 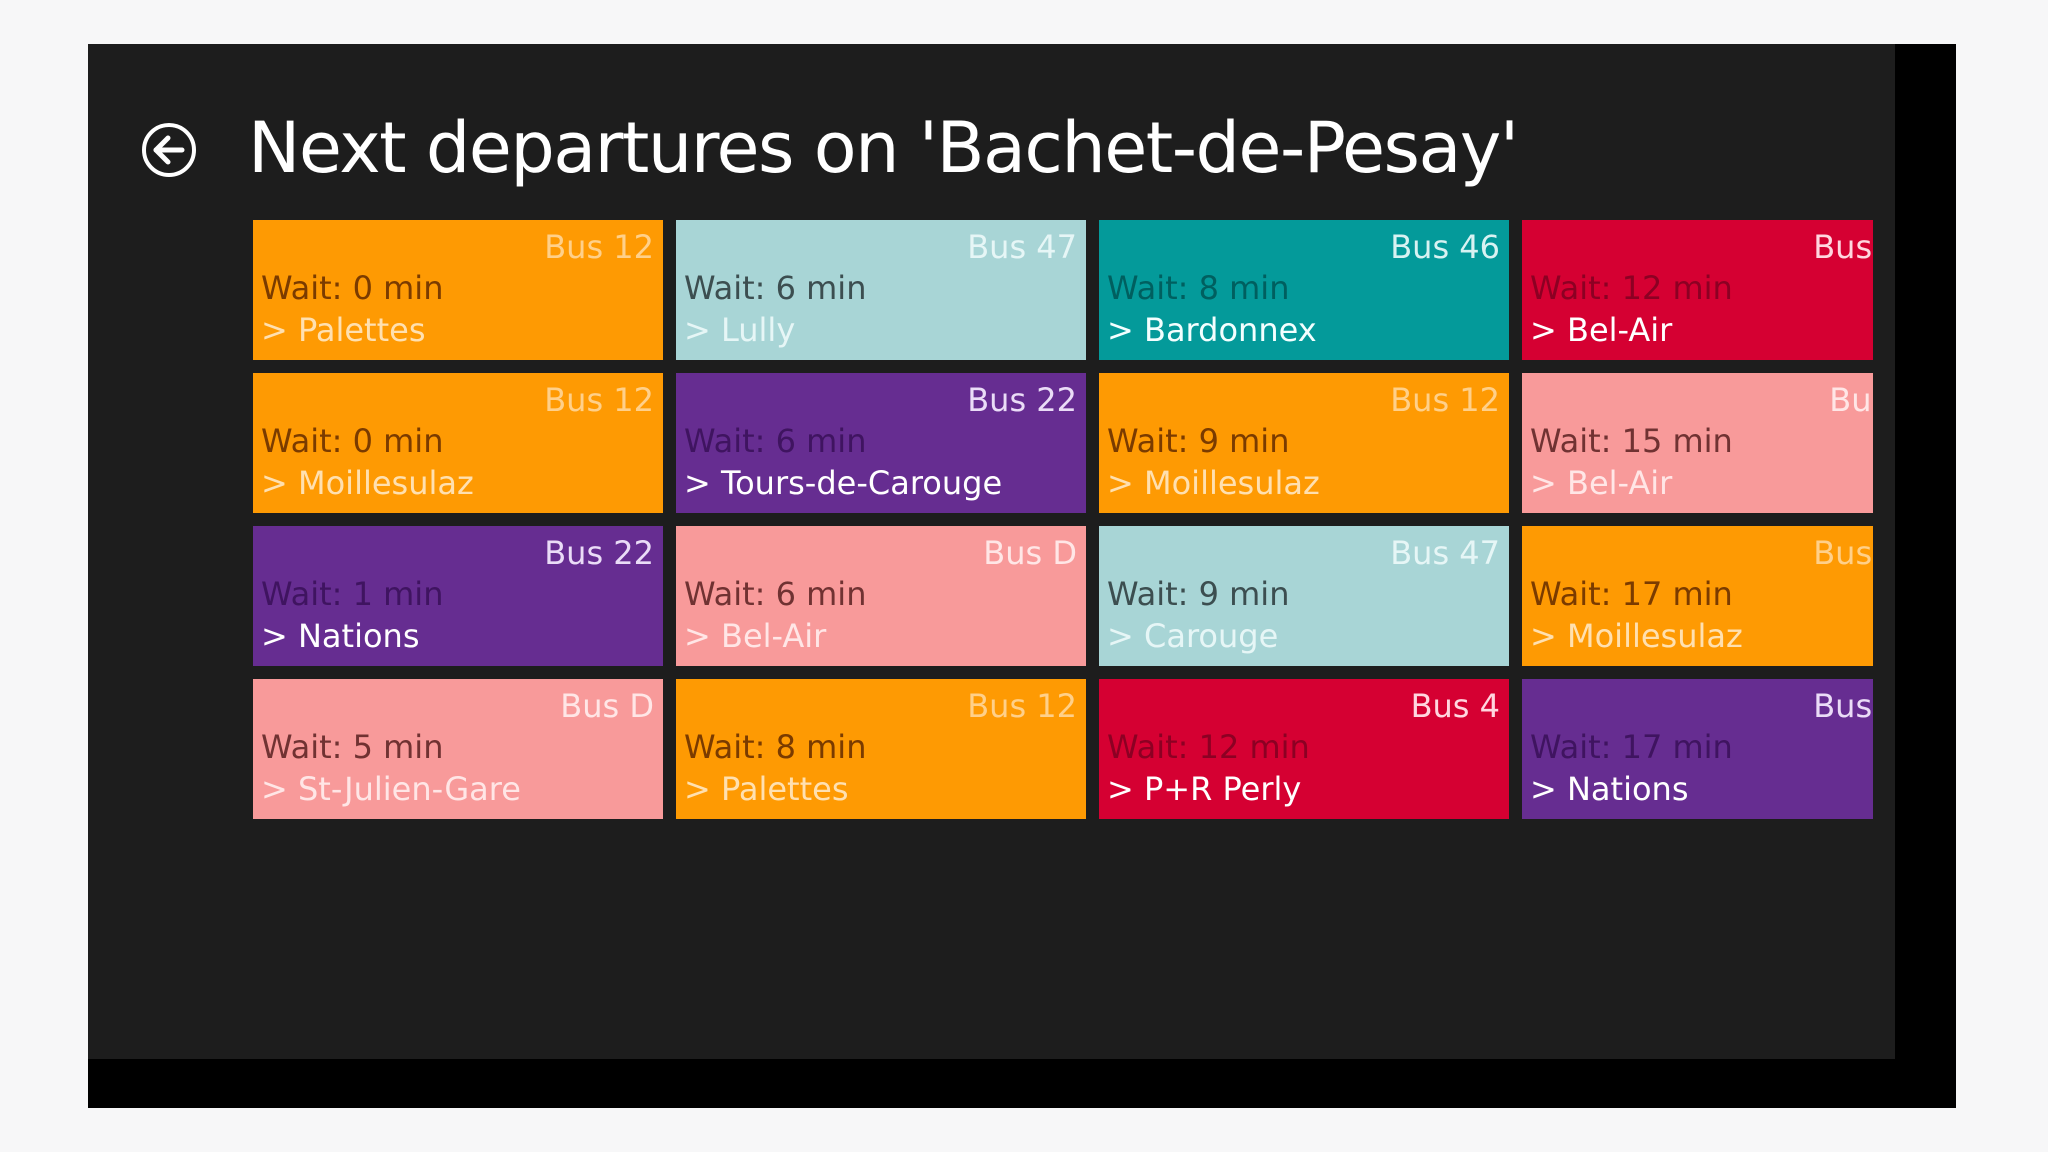 What do you see at coordinates (1193, 636) in the screenshot?
I see `destination-label: > Carouge` at bounding box center [1193, 636].